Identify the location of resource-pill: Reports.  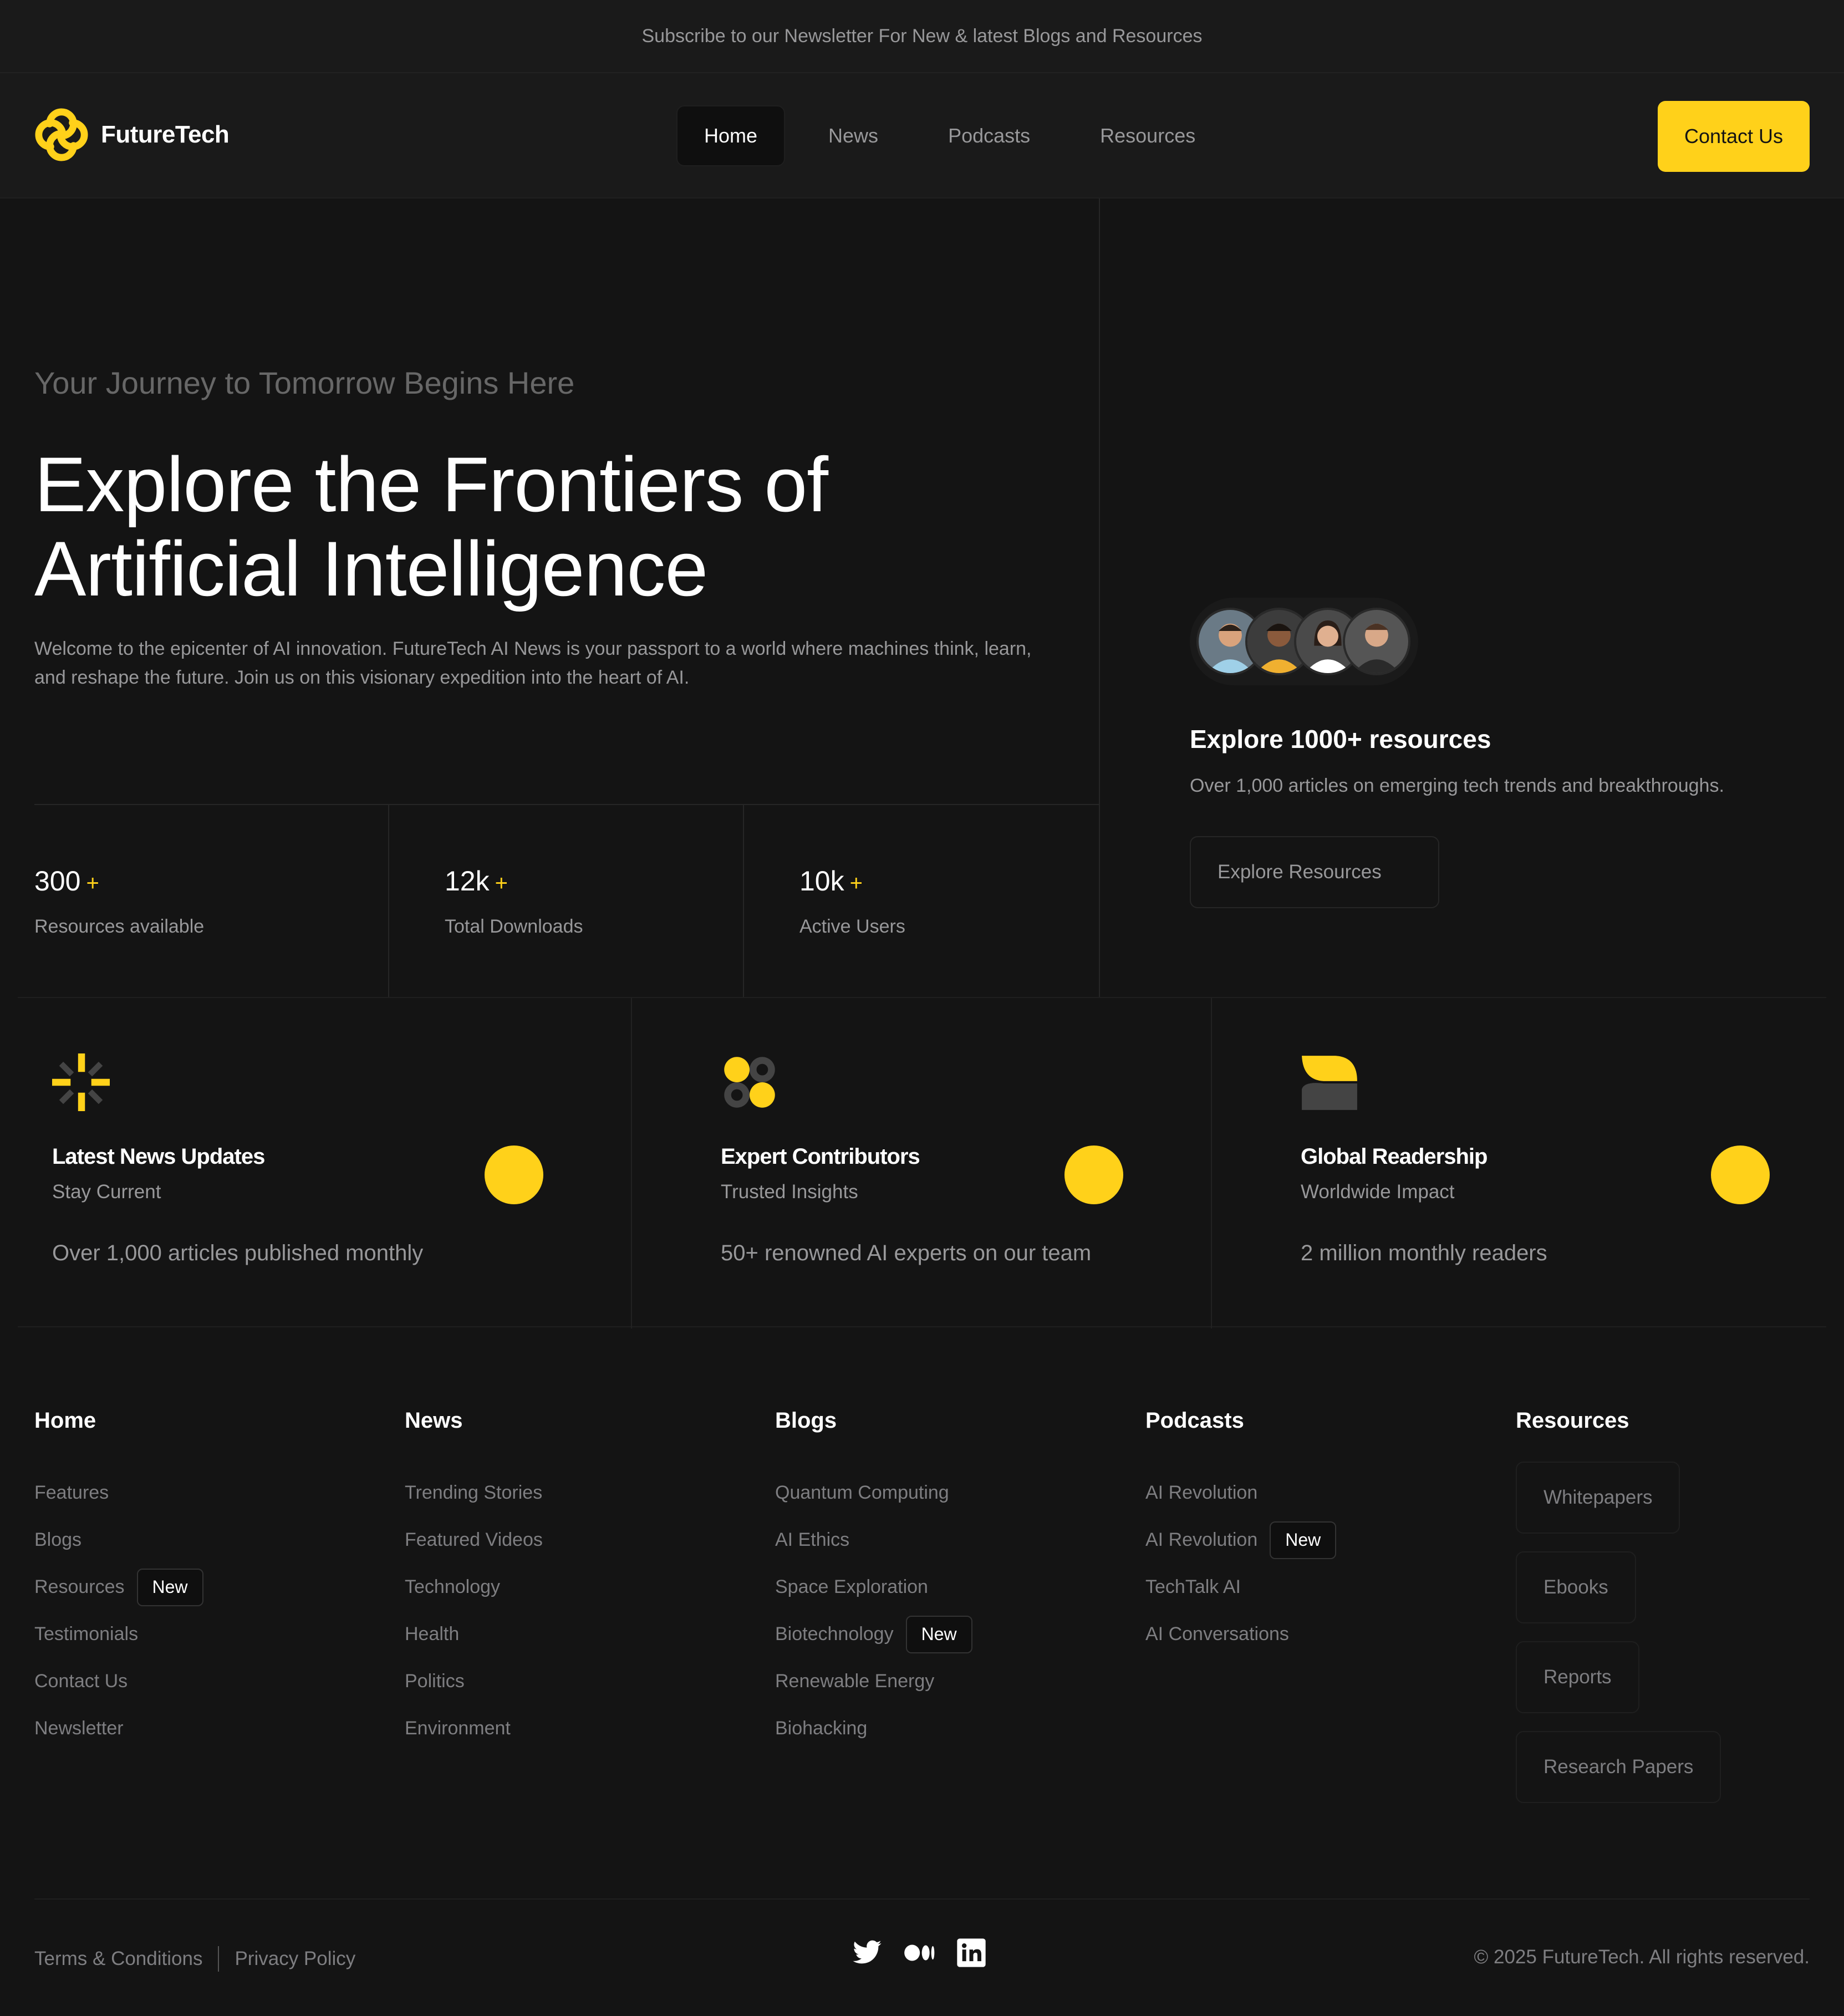
(1577, 1677).